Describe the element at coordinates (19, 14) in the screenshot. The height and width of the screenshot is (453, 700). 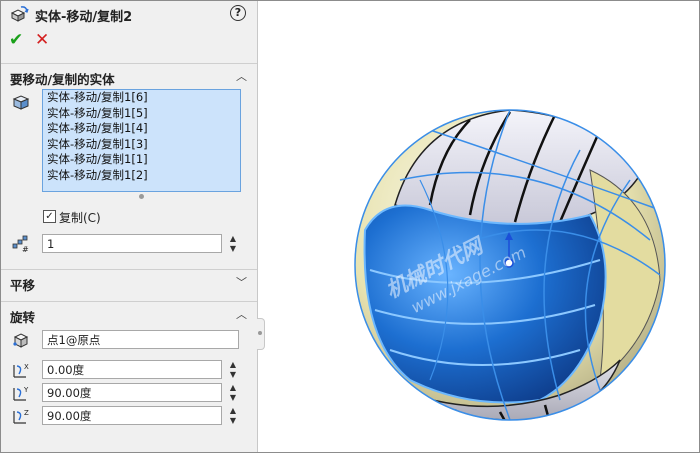
I see `move-copy-body-icon` at that location.